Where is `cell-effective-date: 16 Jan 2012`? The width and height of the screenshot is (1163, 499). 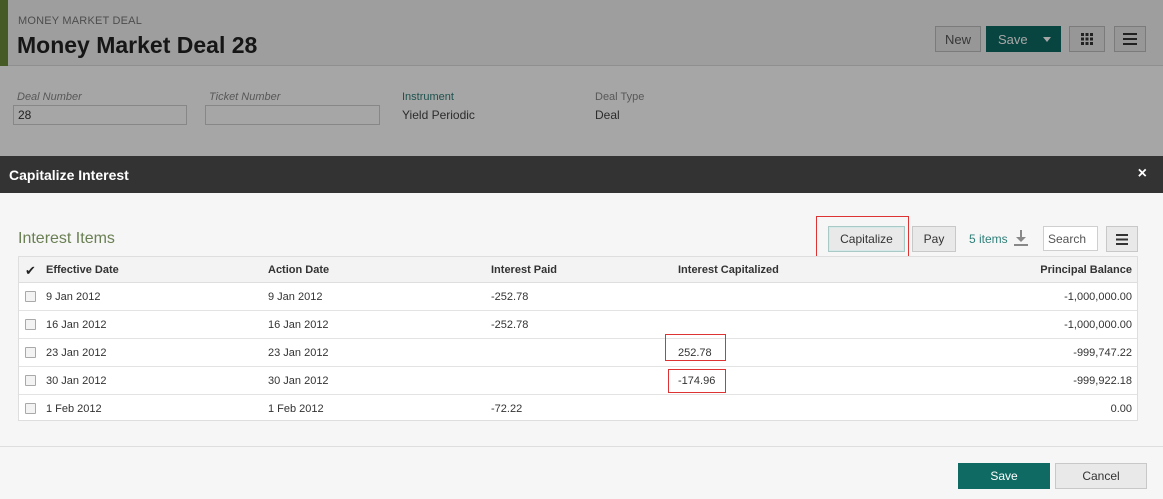 cell-effective-date: 16 Jan 2012 is located at coordinates (76, 325).